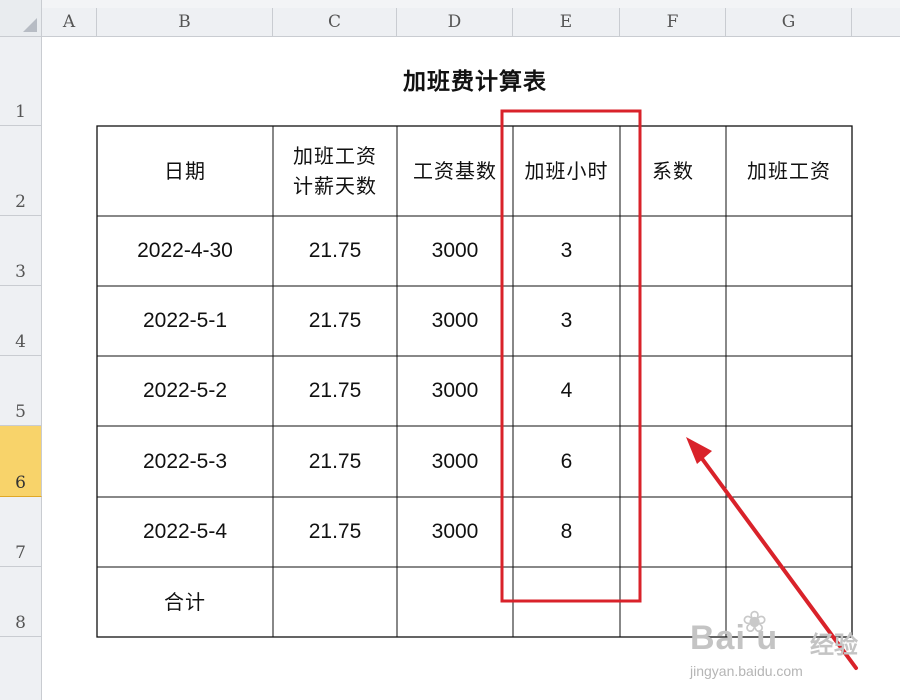 The width and height of the screenshot is (900, 700). What do you see at coordinates (746, 671) in the screenshot?
I see `watermark-url: jingyan.baidu.com` at bounding box center [746, 671].